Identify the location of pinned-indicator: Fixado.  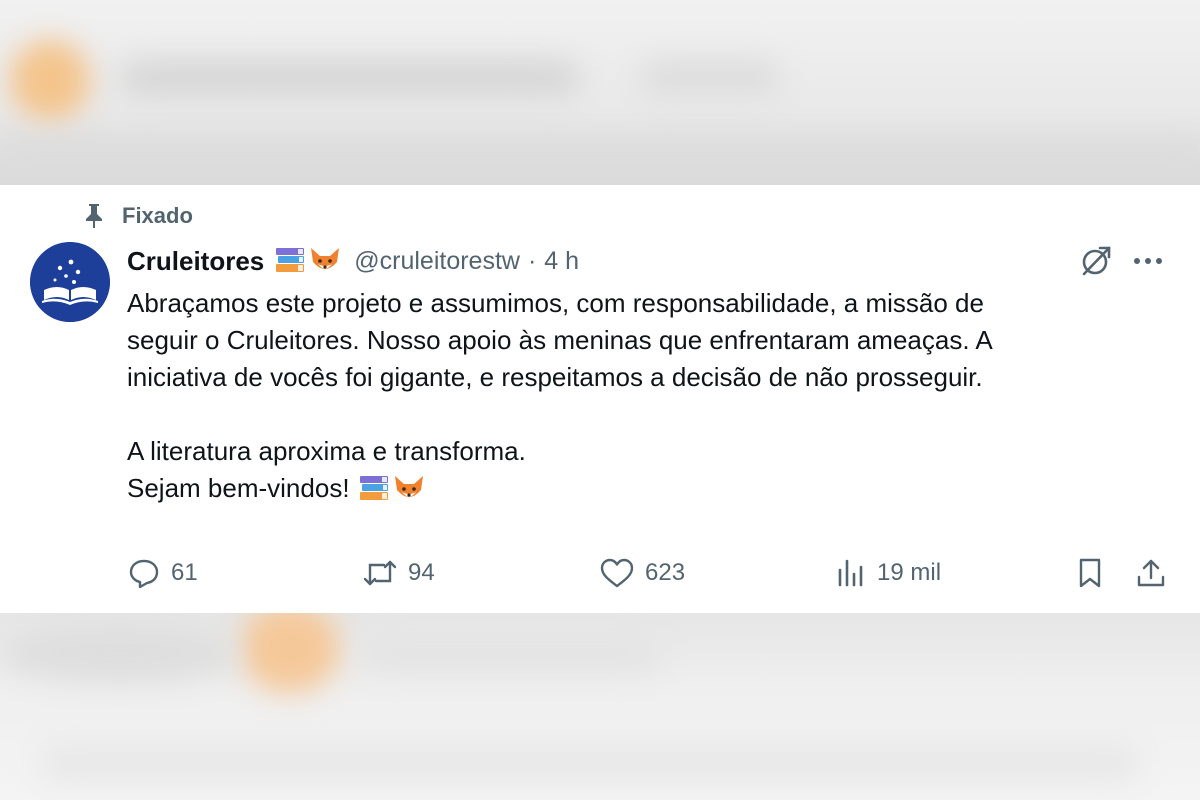
(136, 216).